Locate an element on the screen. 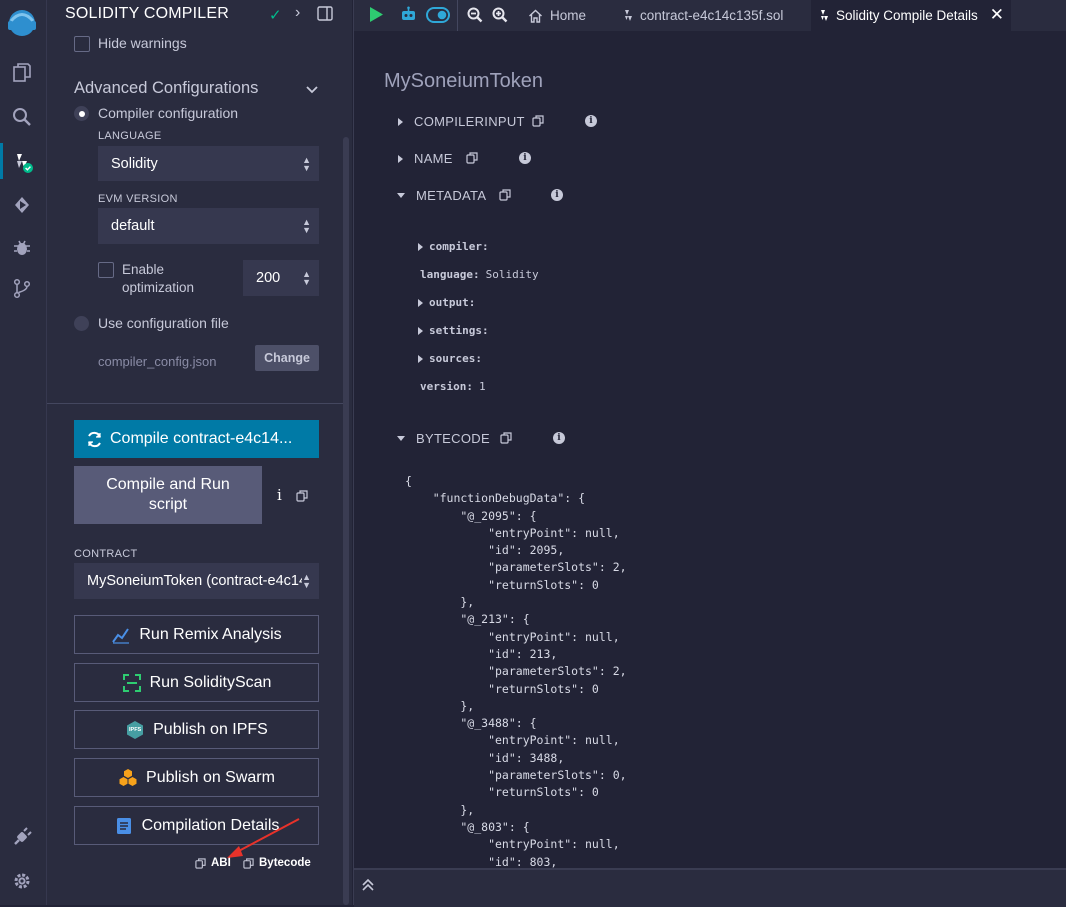  language-select: Solidity ▲ ▼ is located at coordinates (208, 163).